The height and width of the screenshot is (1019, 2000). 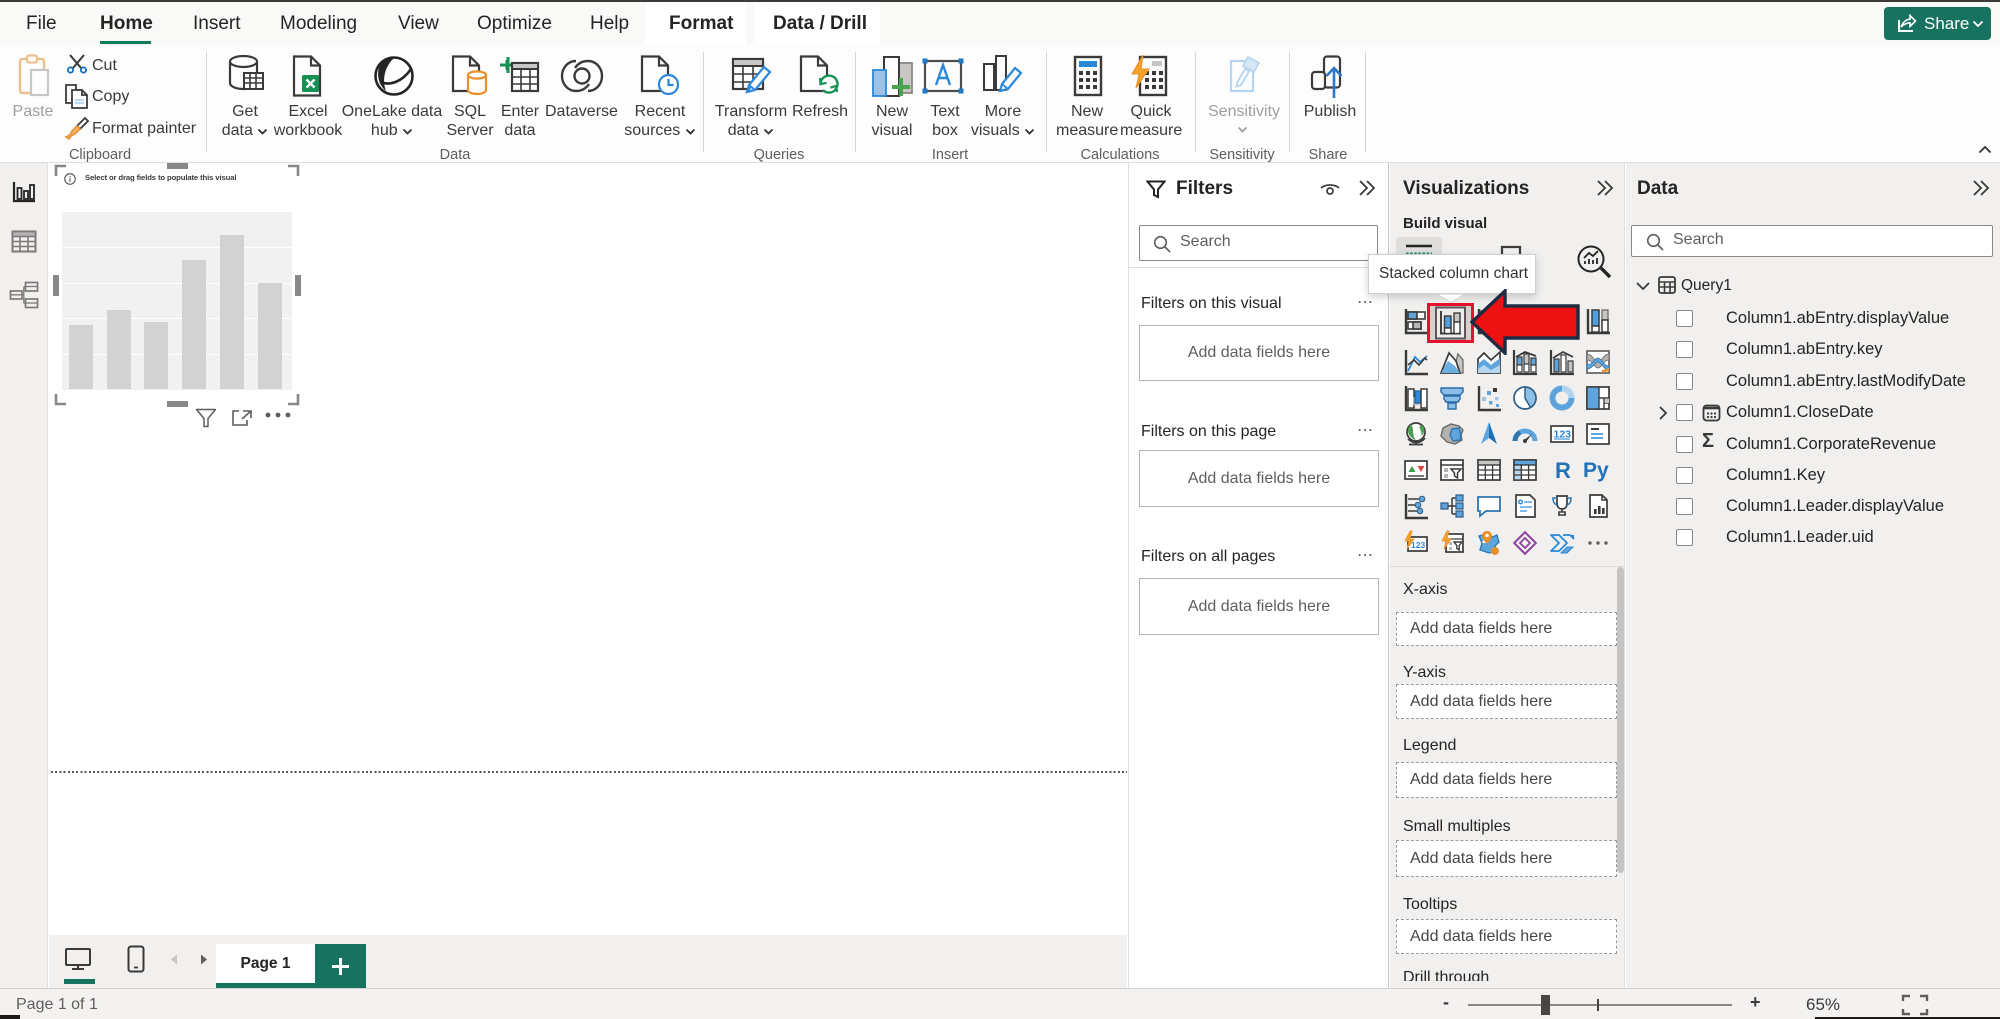 What do you see at coordinates (1563, 470) in the screenshot?
I see `svg-text: R` at bounding box center [1563, 470].